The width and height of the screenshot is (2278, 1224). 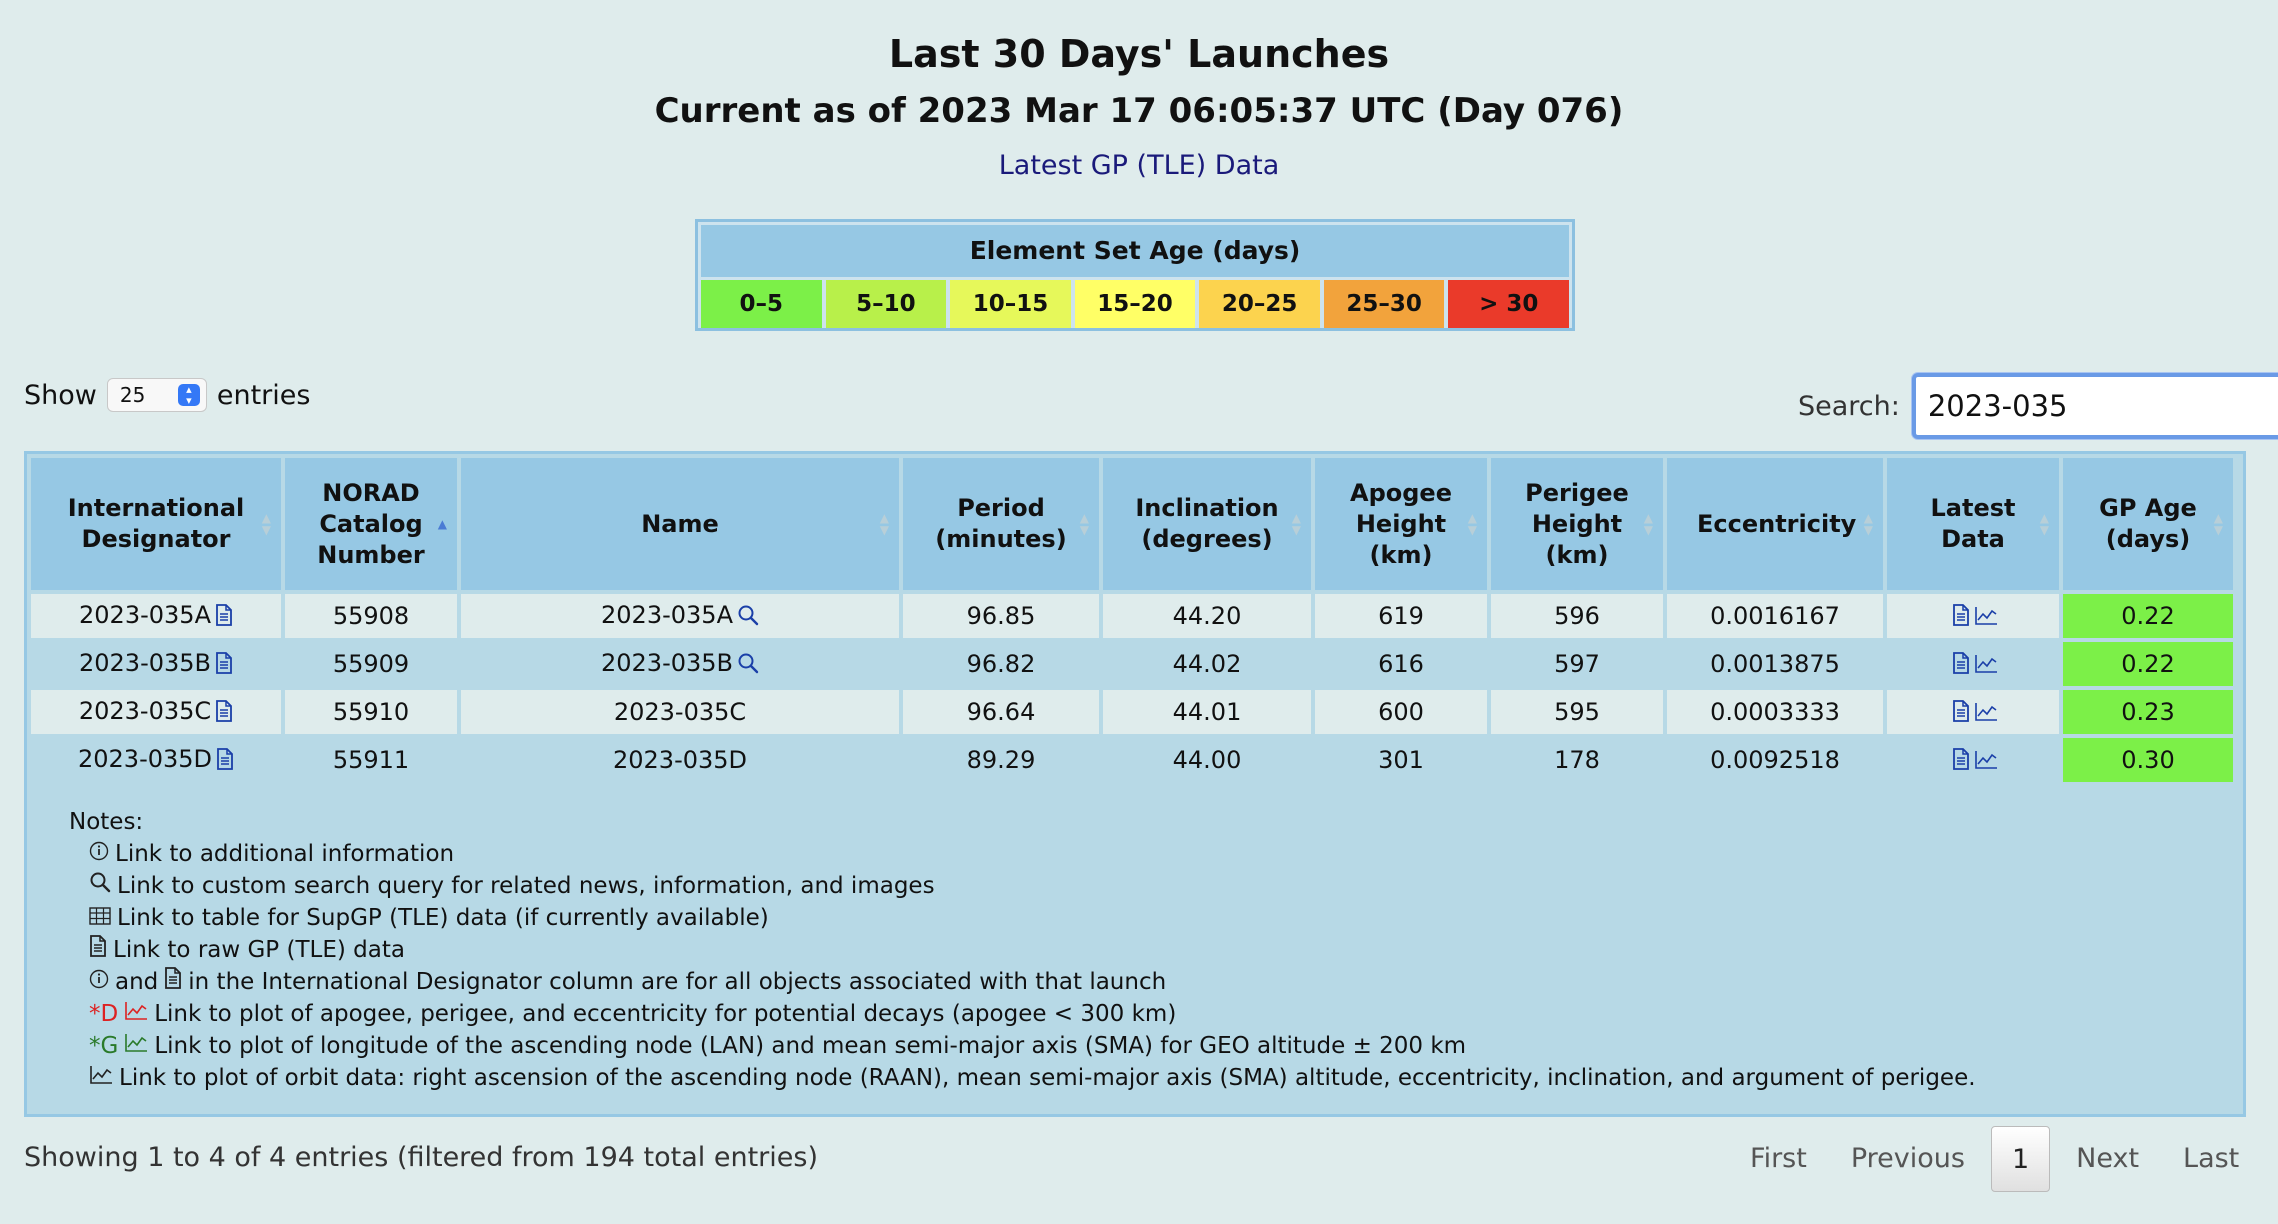 I want to click on column-header: Apogee Height (km) ▲ ▼, so click(x=1401, y=526).